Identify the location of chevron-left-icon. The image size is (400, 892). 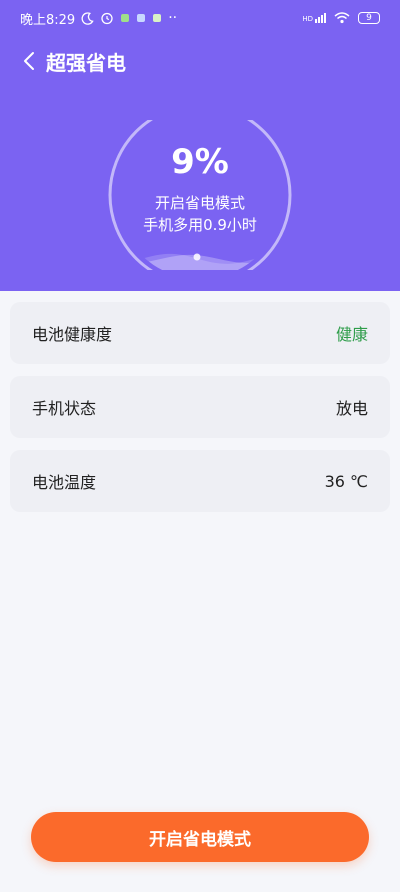
(29, 61).